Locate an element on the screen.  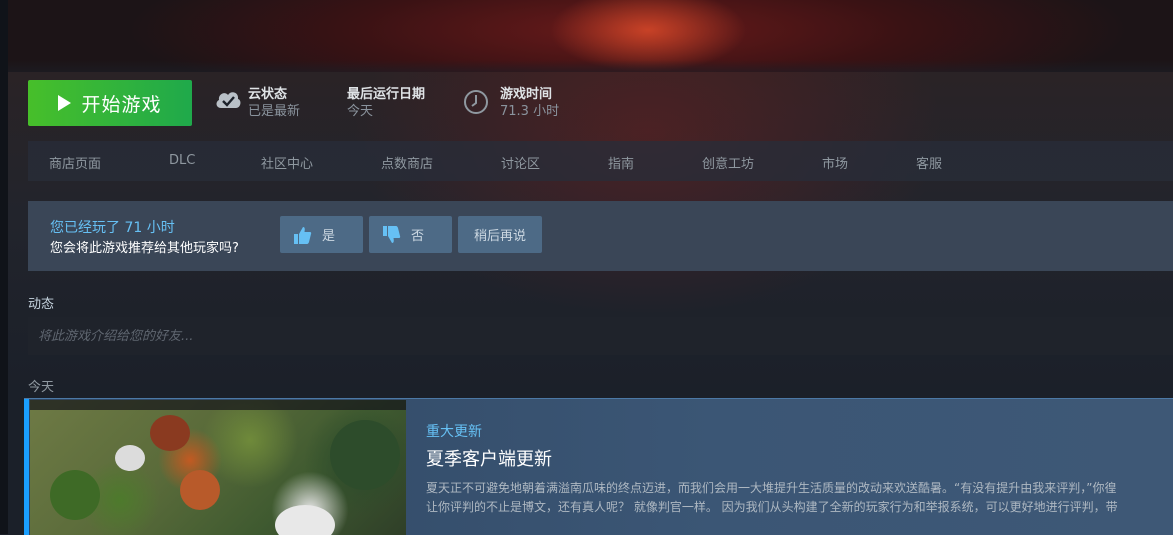
nav-workshop: 创意工坊 is located at coordinates (728, 162).